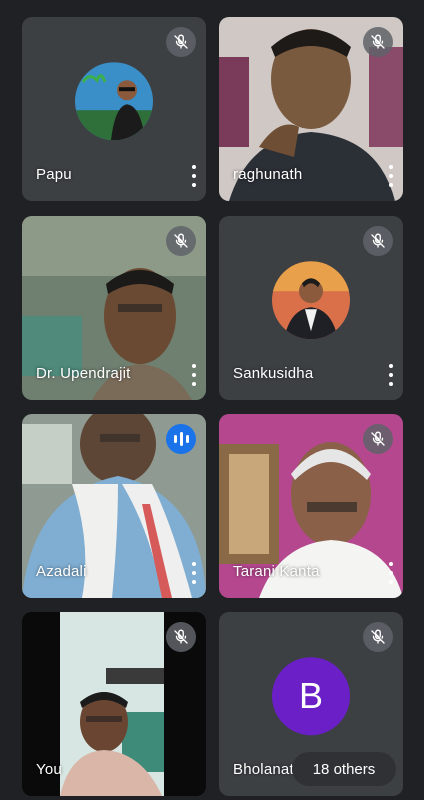 The height and width of the screenshot is (800, 424). Describe the element at coordinates (114, 704) in the screenshot. I see `participant-tile-you: You` at that location.